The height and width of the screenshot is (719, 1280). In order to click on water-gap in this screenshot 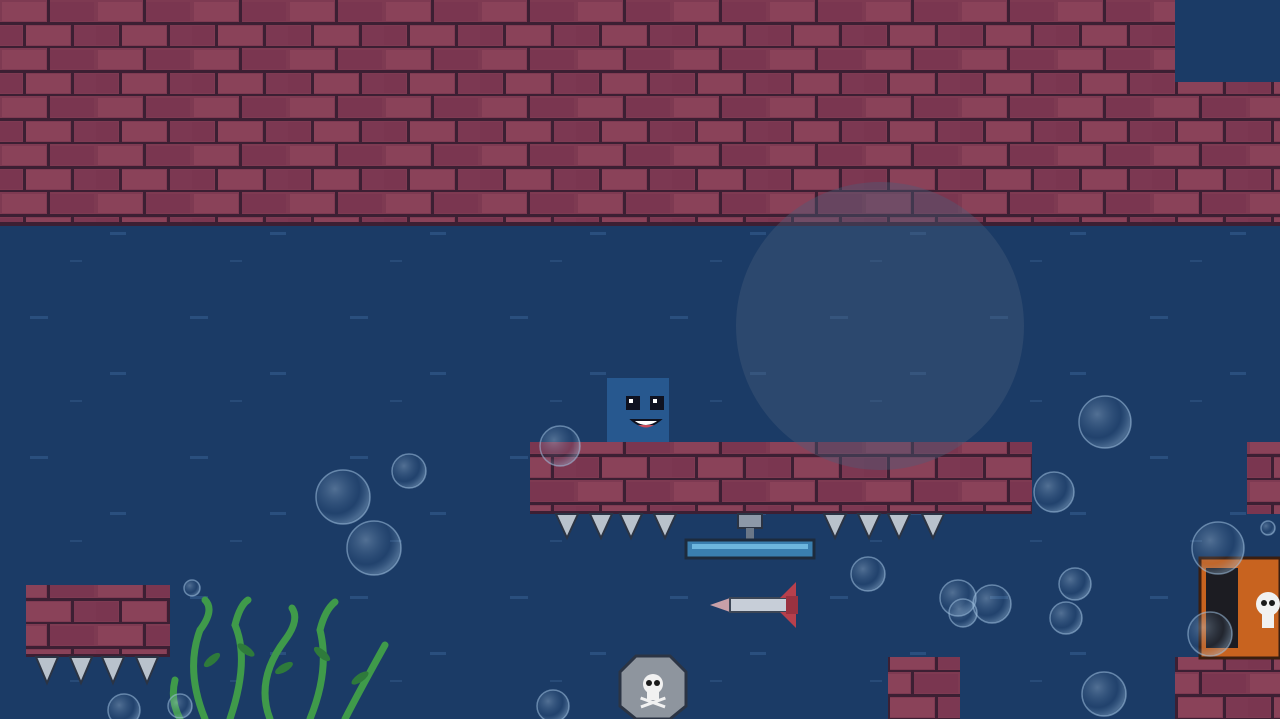, I will do `click(1227, 41)`.